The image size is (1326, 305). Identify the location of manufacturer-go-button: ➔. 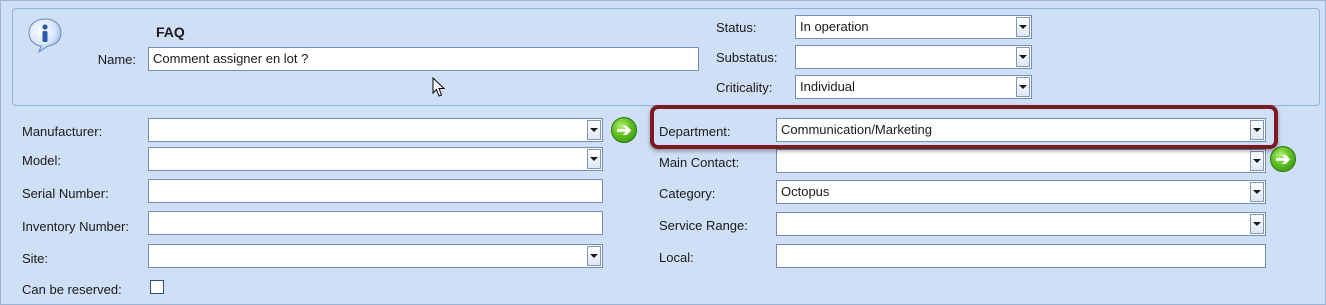
(624, 130).